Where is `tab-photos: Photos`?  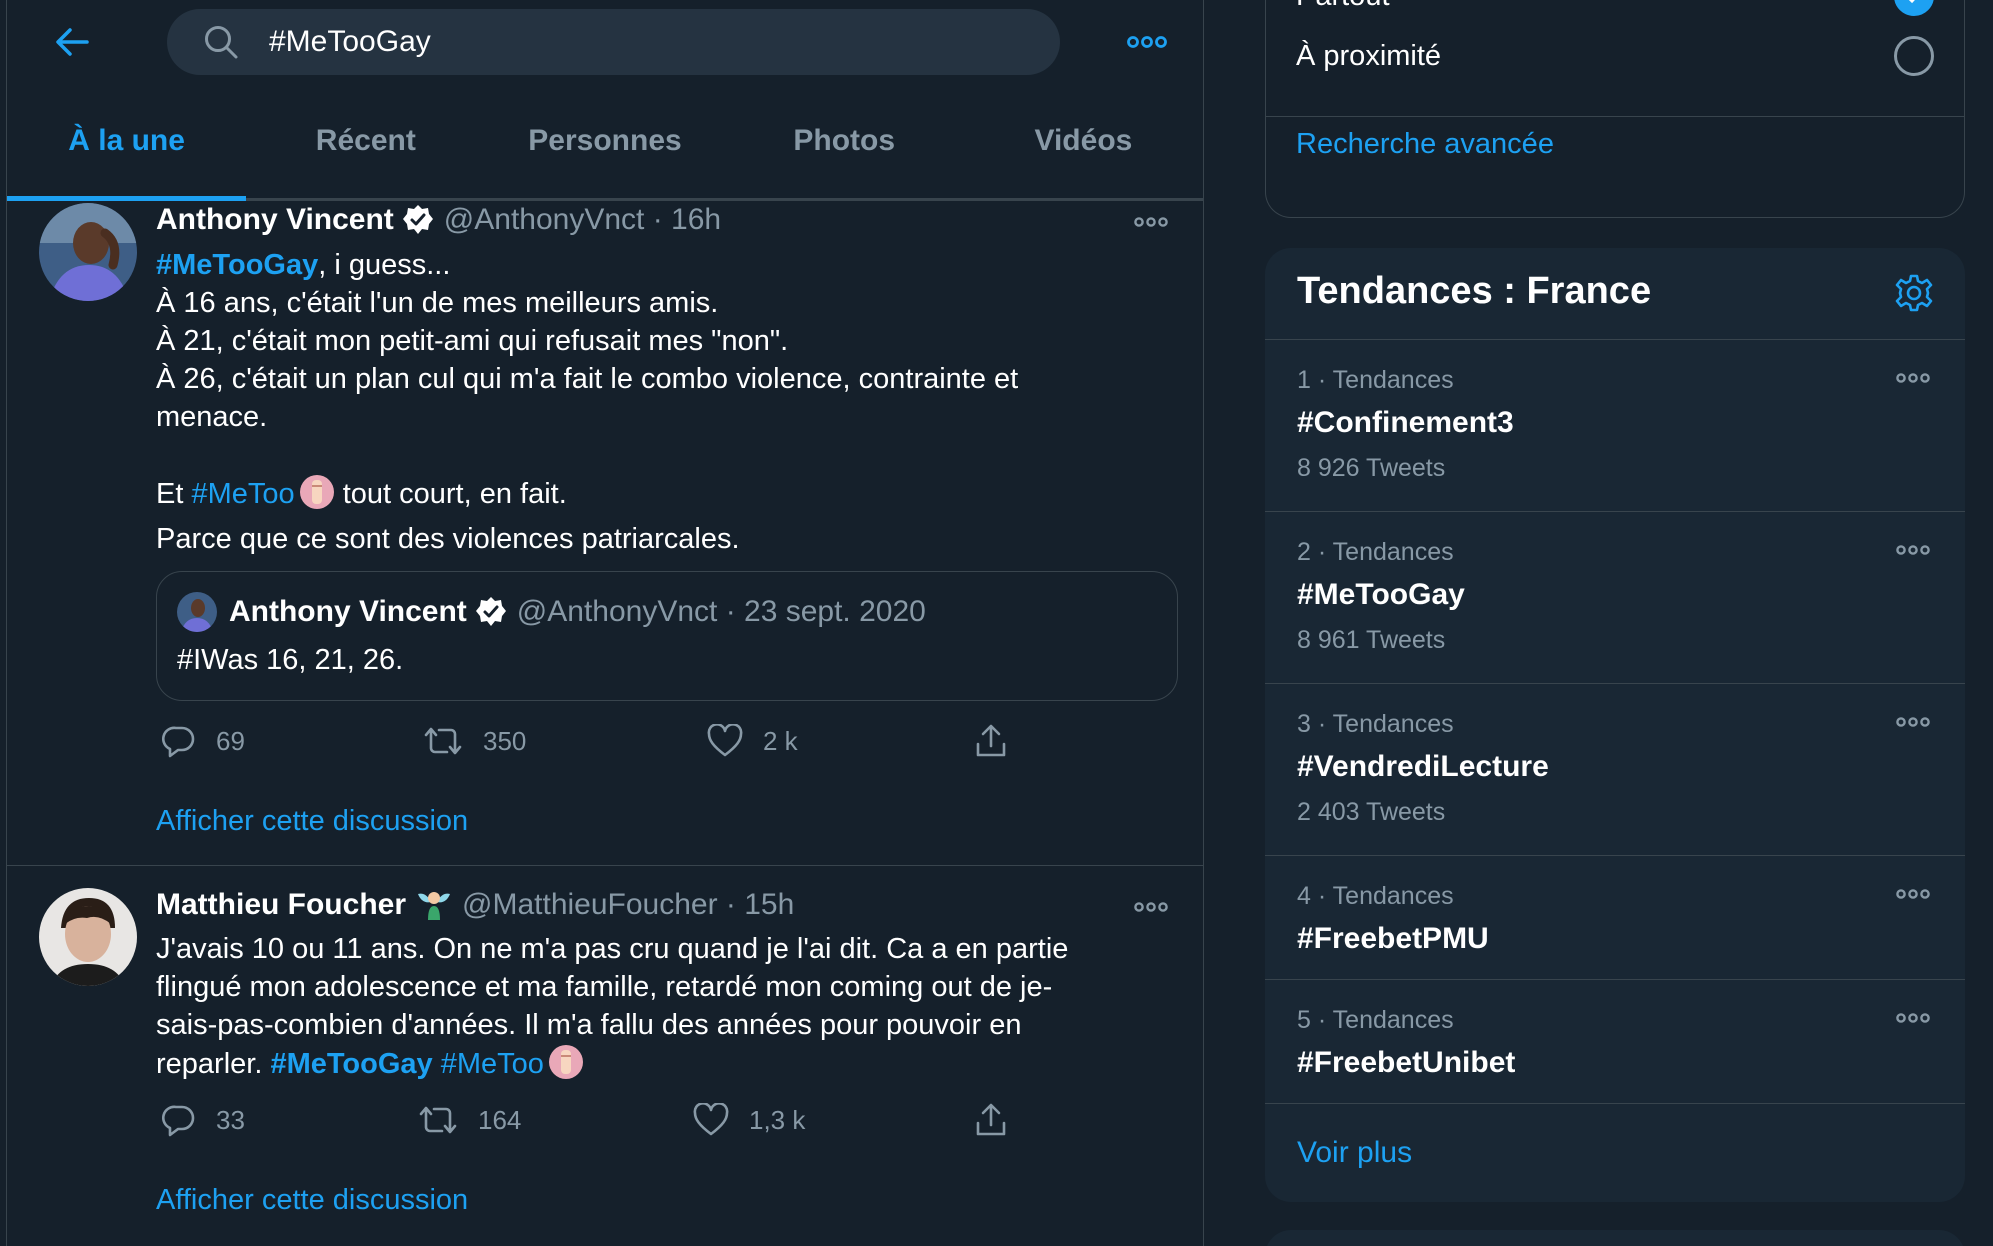 tab-photos: Photos is located at coordinates (844, 141).